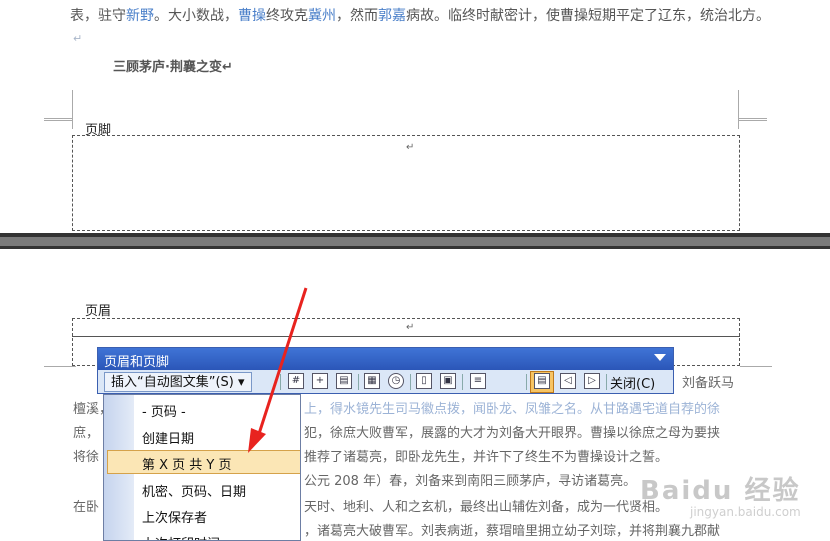 This screenshot has width=830, height=541. I want to click on annotation-arrow-icon, so click(278, 370).